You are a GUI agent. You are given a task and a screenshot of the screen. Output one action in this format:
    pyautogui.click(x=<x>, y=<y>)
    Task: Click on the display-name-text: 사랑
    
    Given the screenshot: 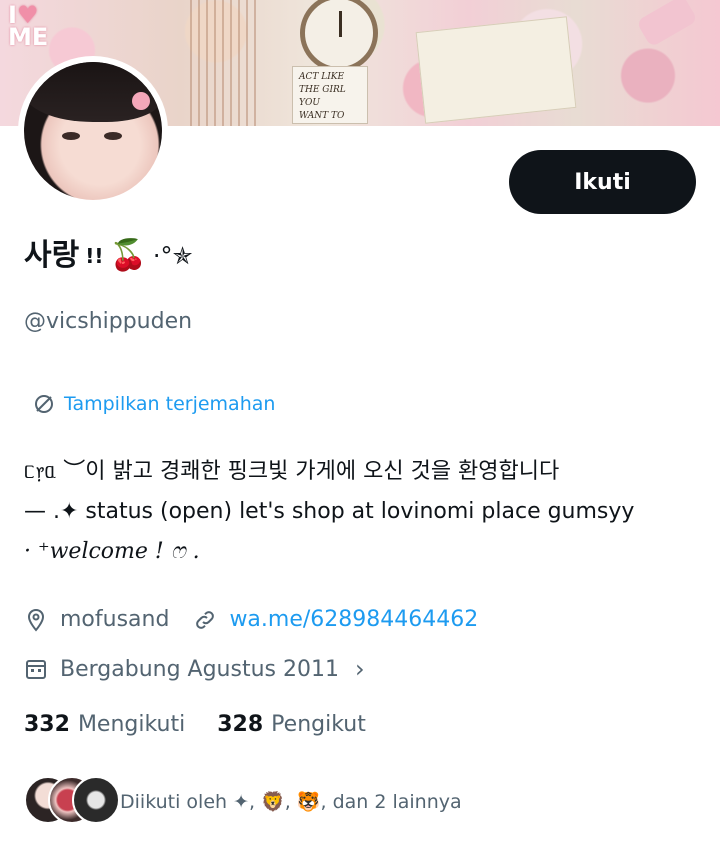 What is the action you would take?
    pyautogui.click(x=52, y=255)
    